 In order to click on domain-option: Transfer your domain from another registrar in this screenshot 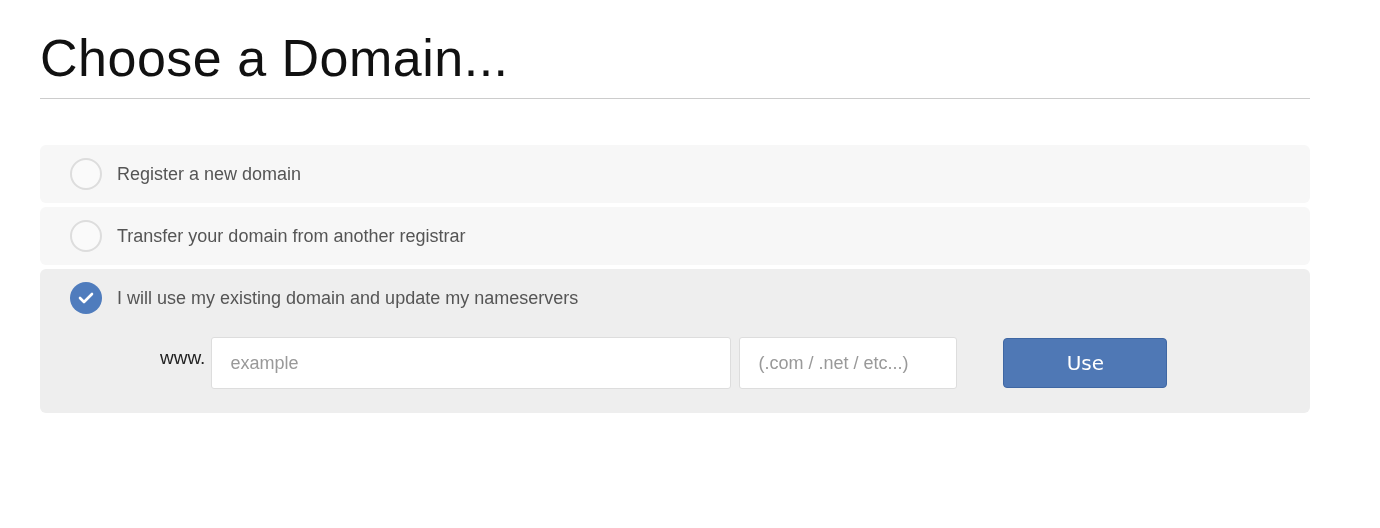, I will do `click(675, 236)`.